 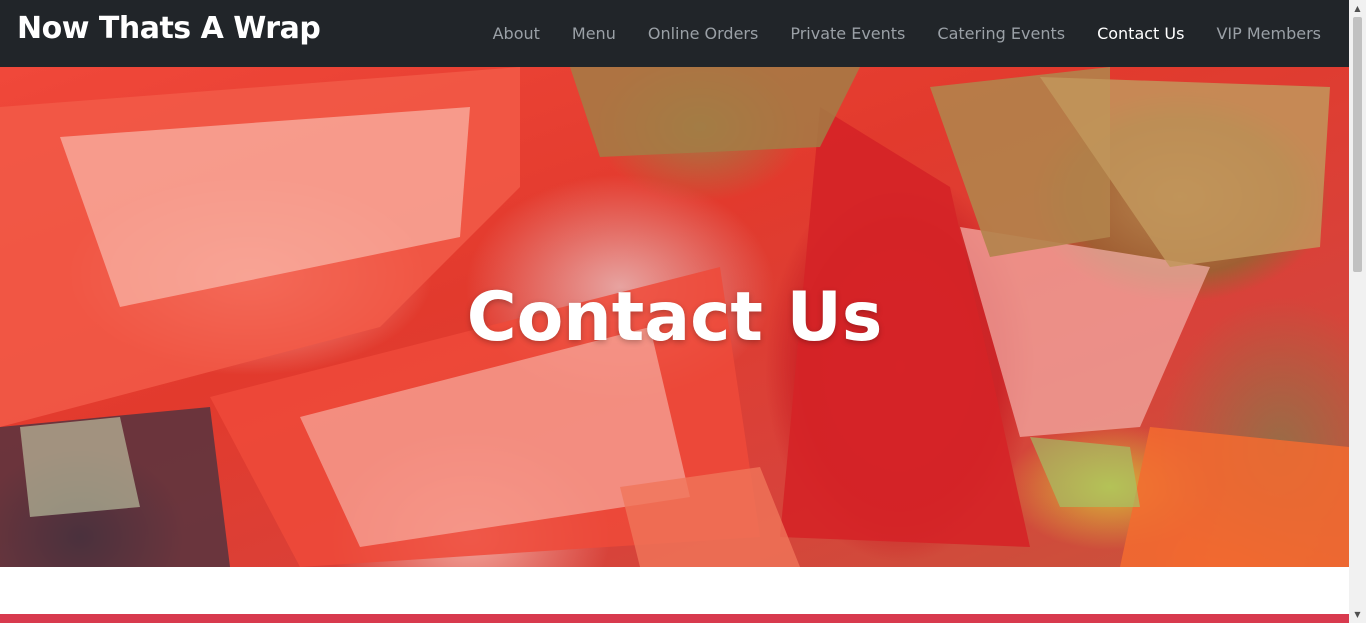 What do you see at coordinates (1357, 614) in the screenshot?
I see `scroll-down-icon: ▼` at bounding box center [1357, 614].